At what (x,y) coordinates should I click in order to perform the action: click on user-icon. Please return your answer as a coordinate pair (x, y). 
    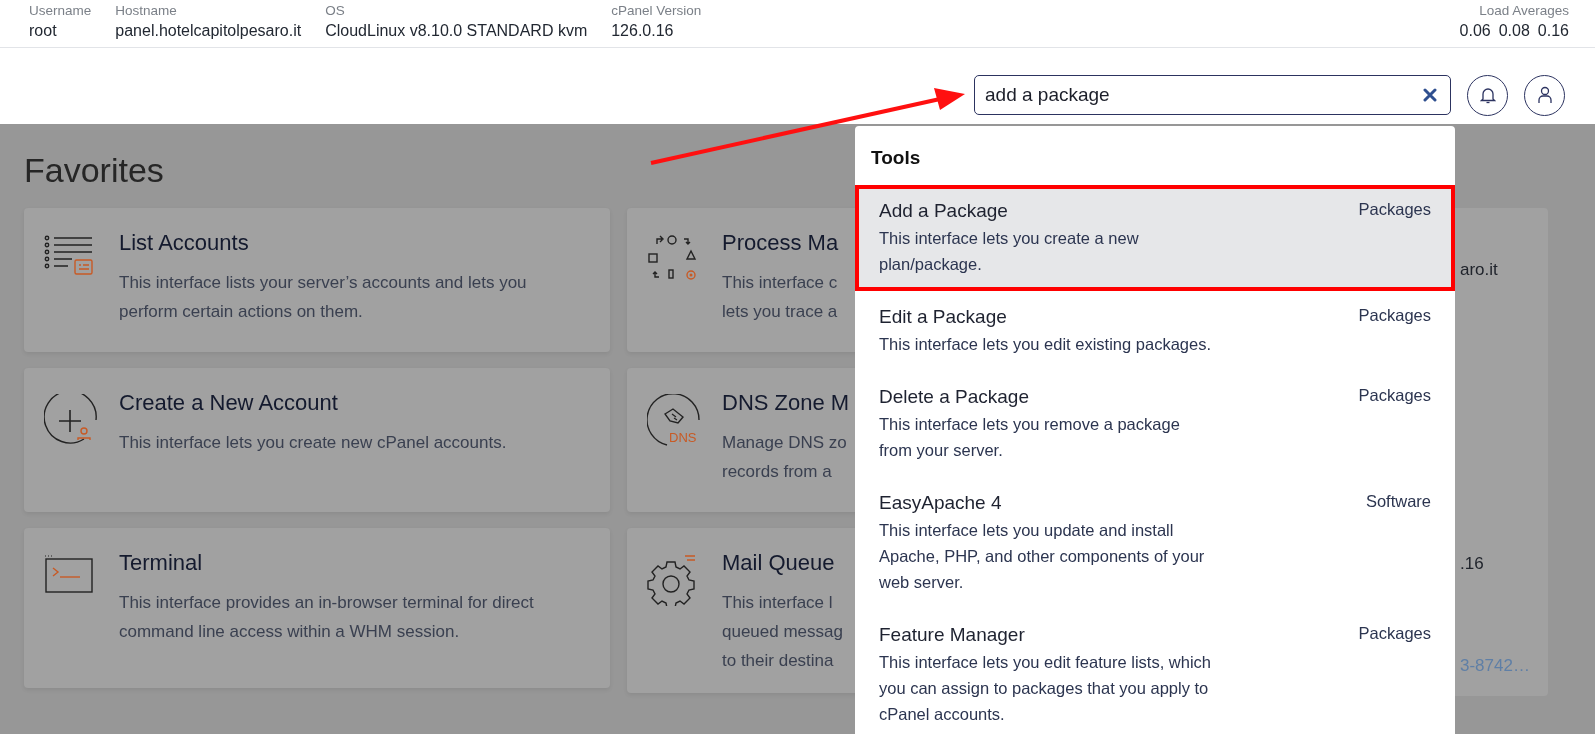
    Looking at the image, I should click on (1544, 95).